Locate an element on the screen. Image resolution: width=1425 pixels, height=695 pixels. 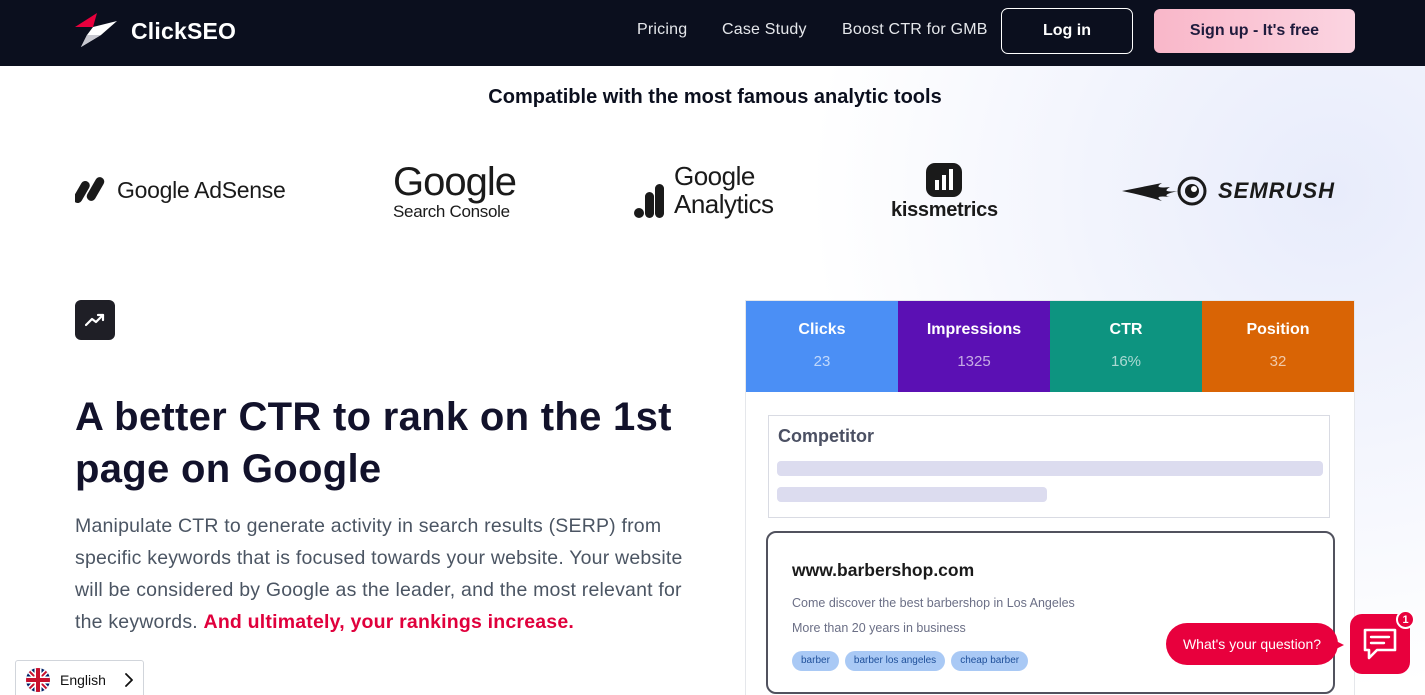
stat-value: 32 is located at coordinates (1278, 361).